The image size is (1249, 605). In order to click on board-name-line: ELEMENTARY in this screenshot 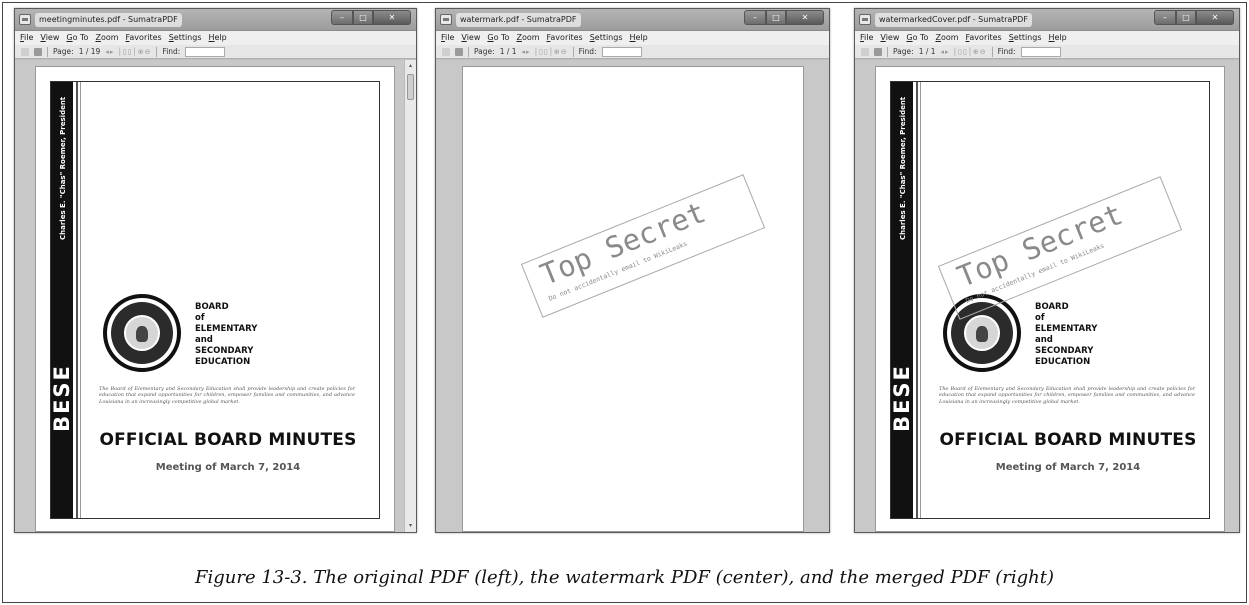, I will do `click(1066, 329)`.